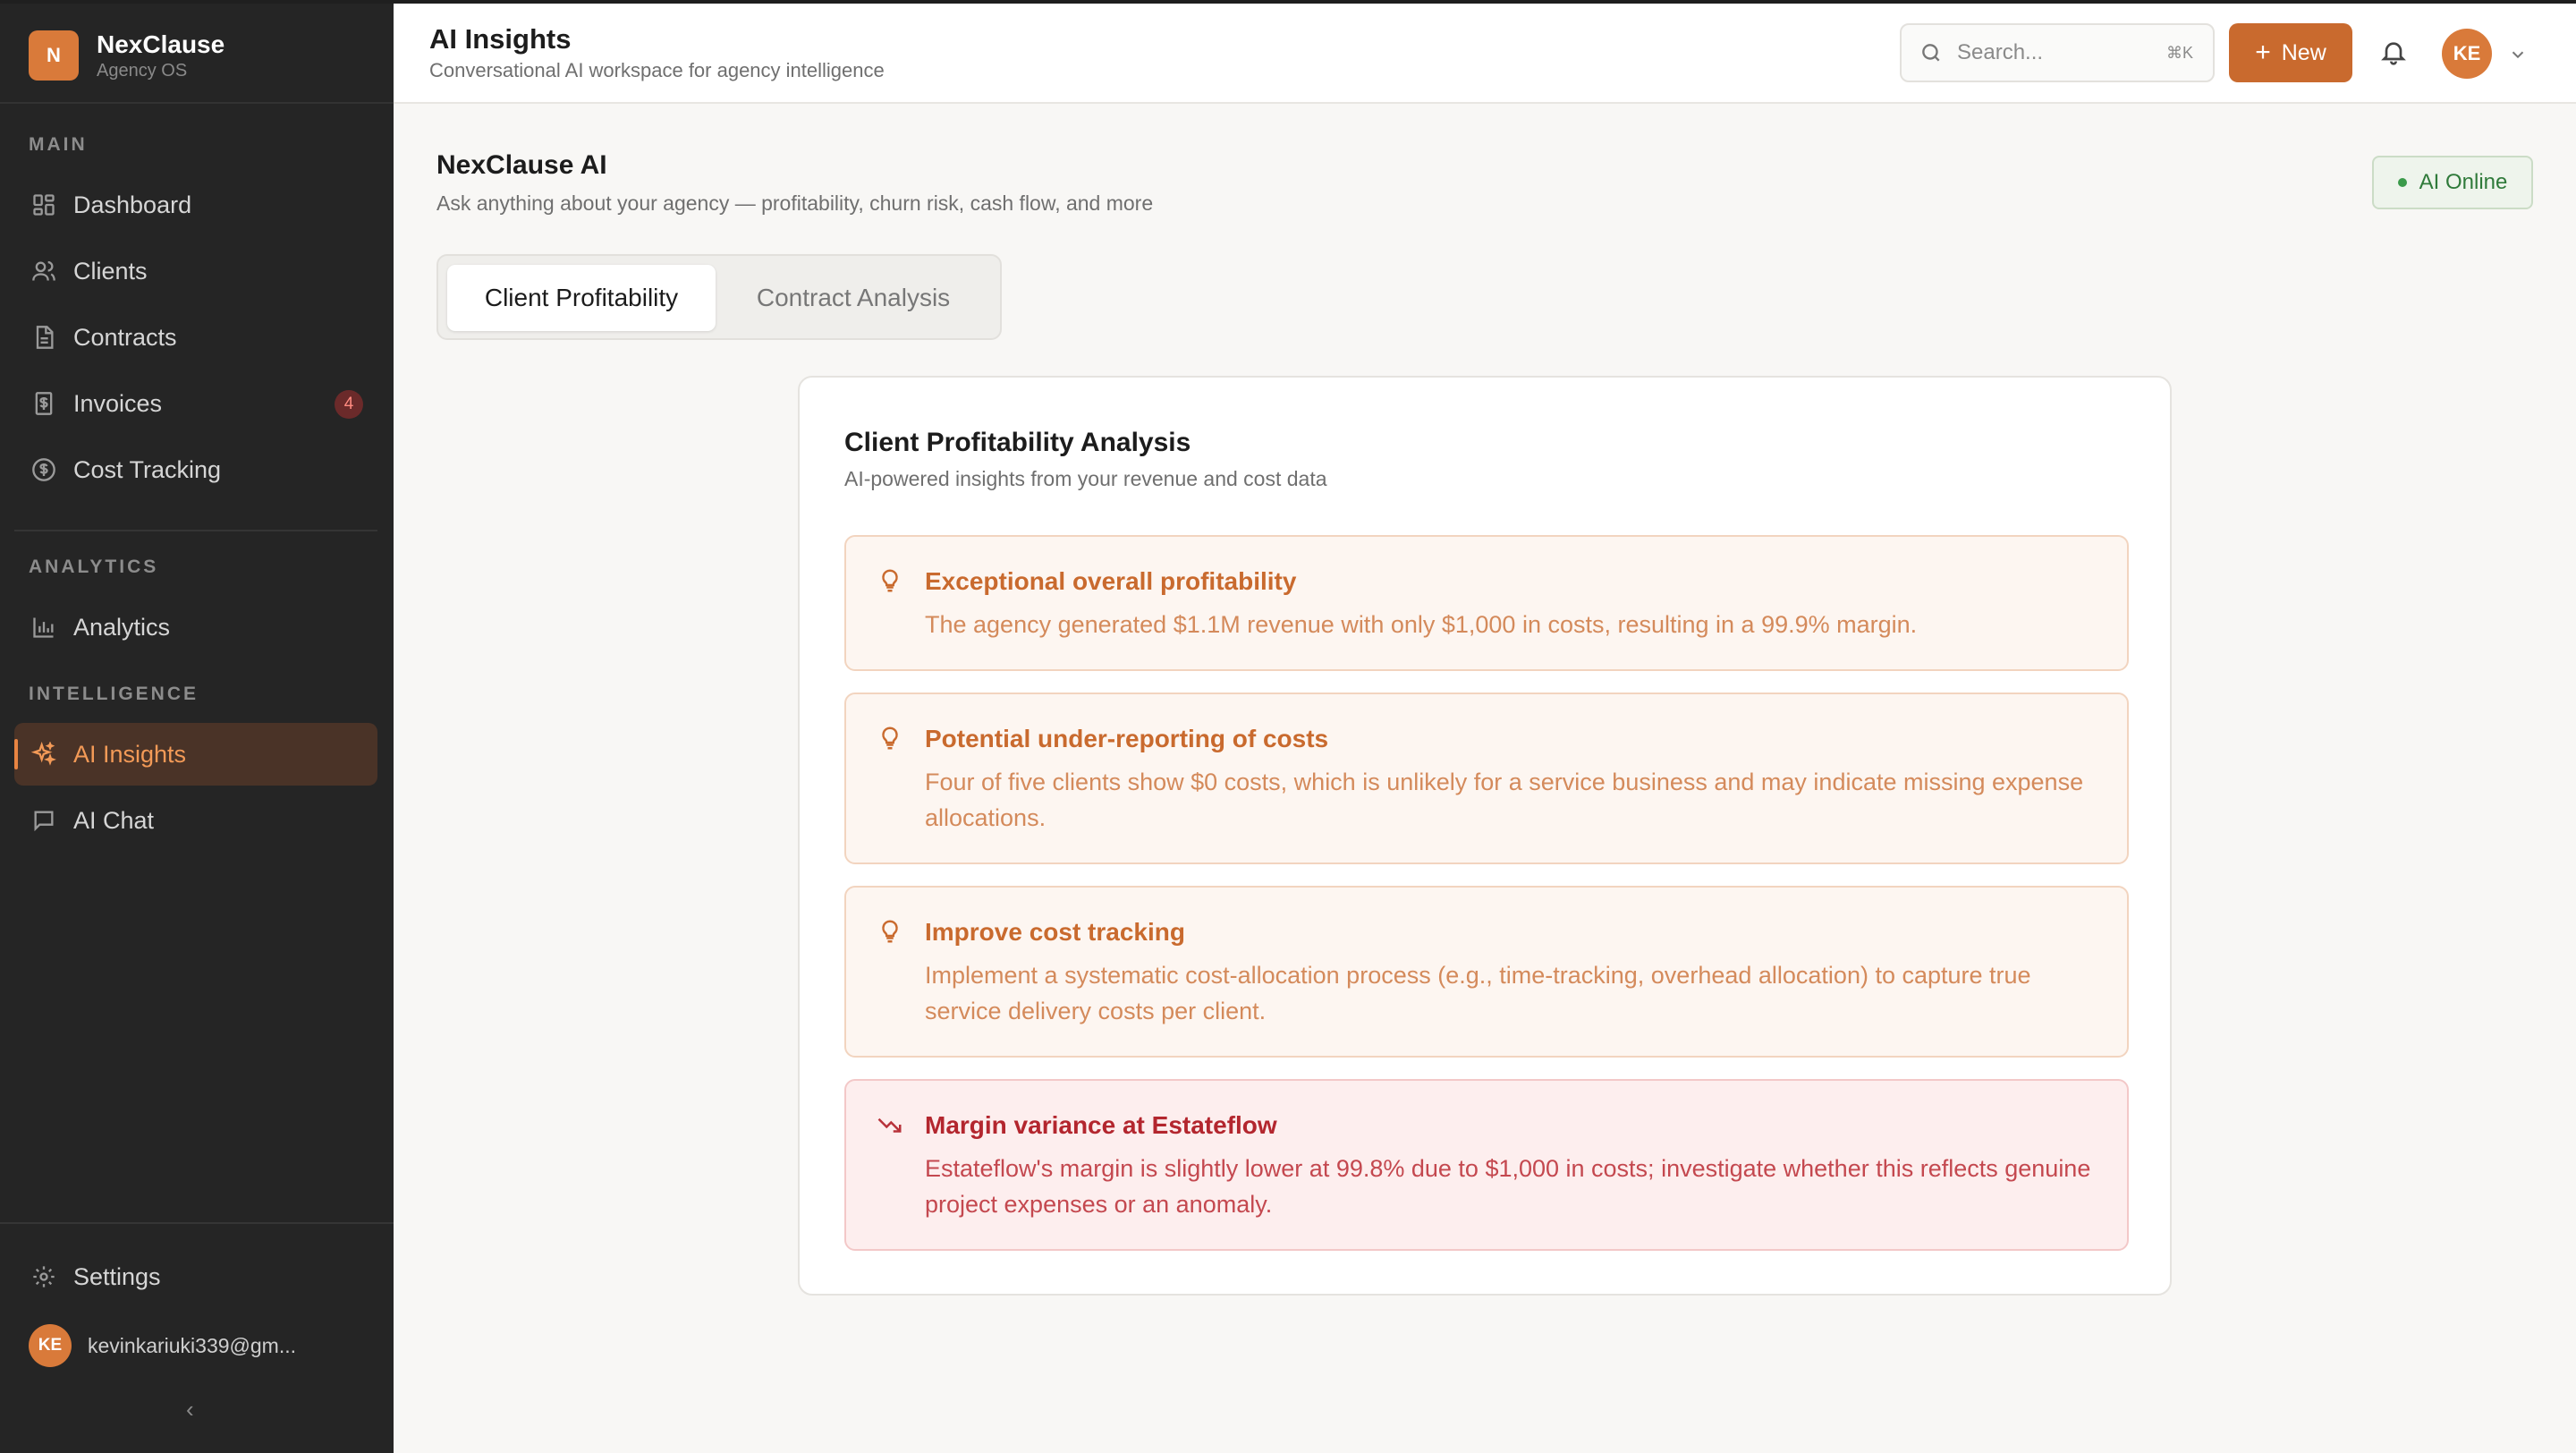 The image size is (2576, 1453). What do you see at coordinates (2057, 52) in the screenshot?
I see `search-input: Search... ⌘K` at bounding box center [2057, 52].